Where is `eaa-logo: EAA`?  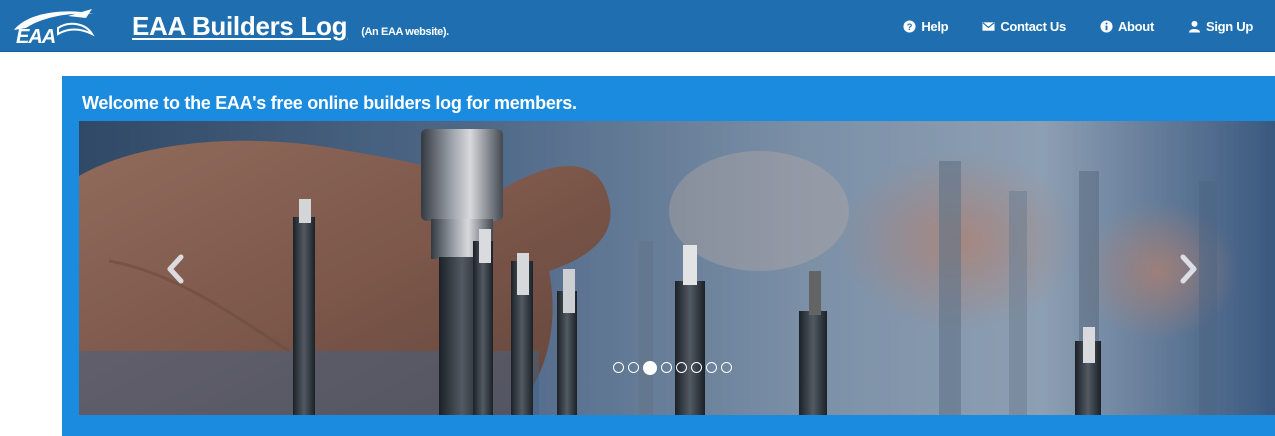
eaa-logo: EAA is located at coordinates (54, 26).